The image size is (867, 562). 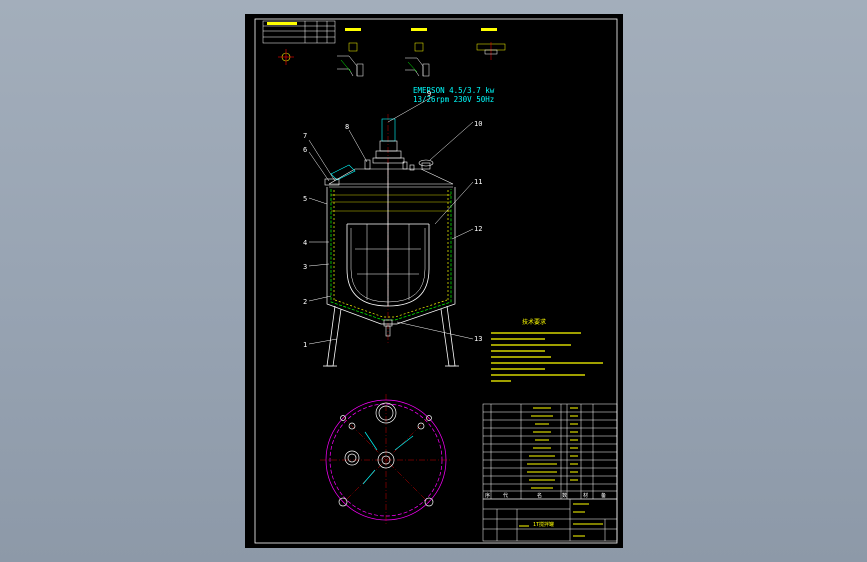 I want to click on header-col-3: 名, so click(x=539, y=495).